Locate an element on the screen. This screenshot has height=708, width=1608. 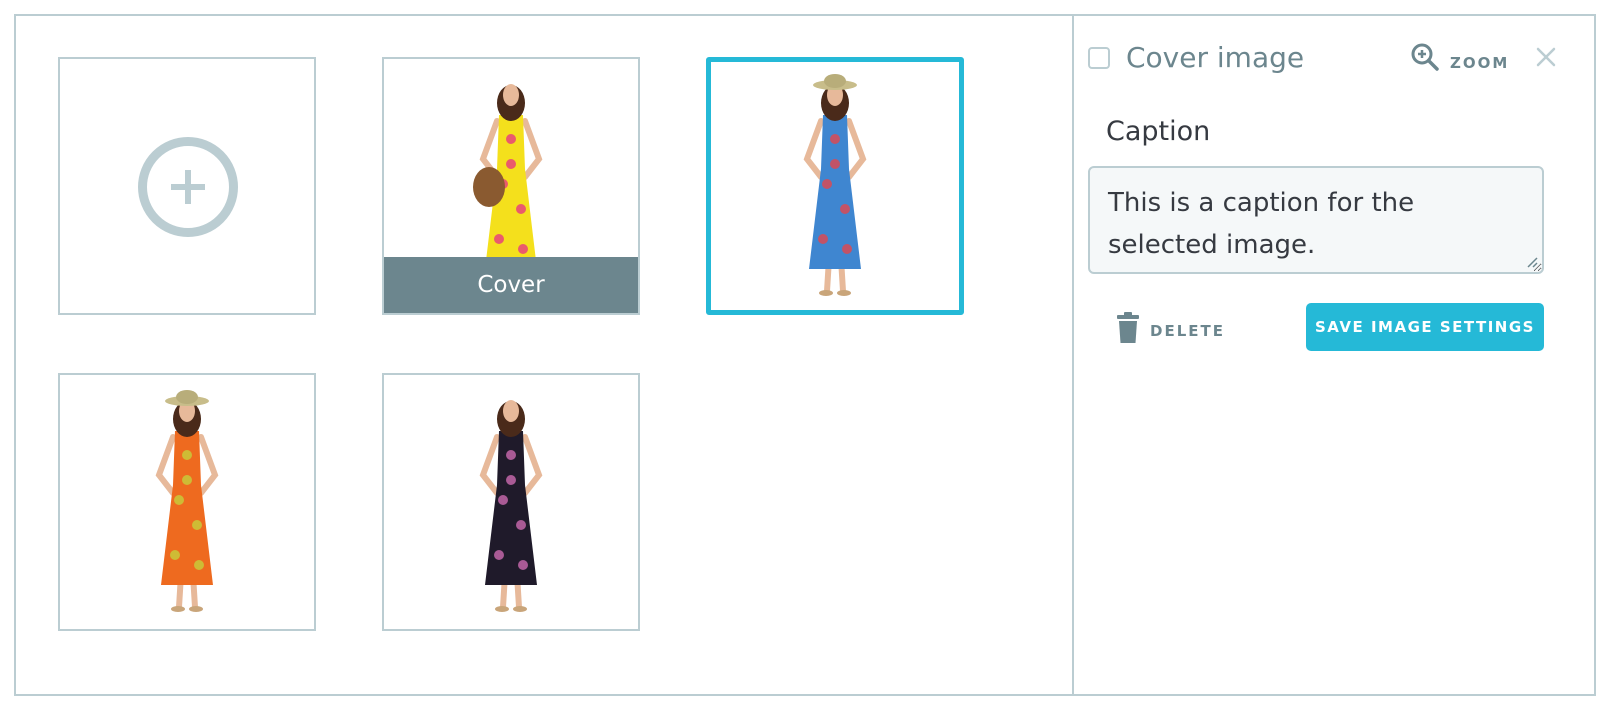
caption-label: Caption is located at coordinates (1158, 131).